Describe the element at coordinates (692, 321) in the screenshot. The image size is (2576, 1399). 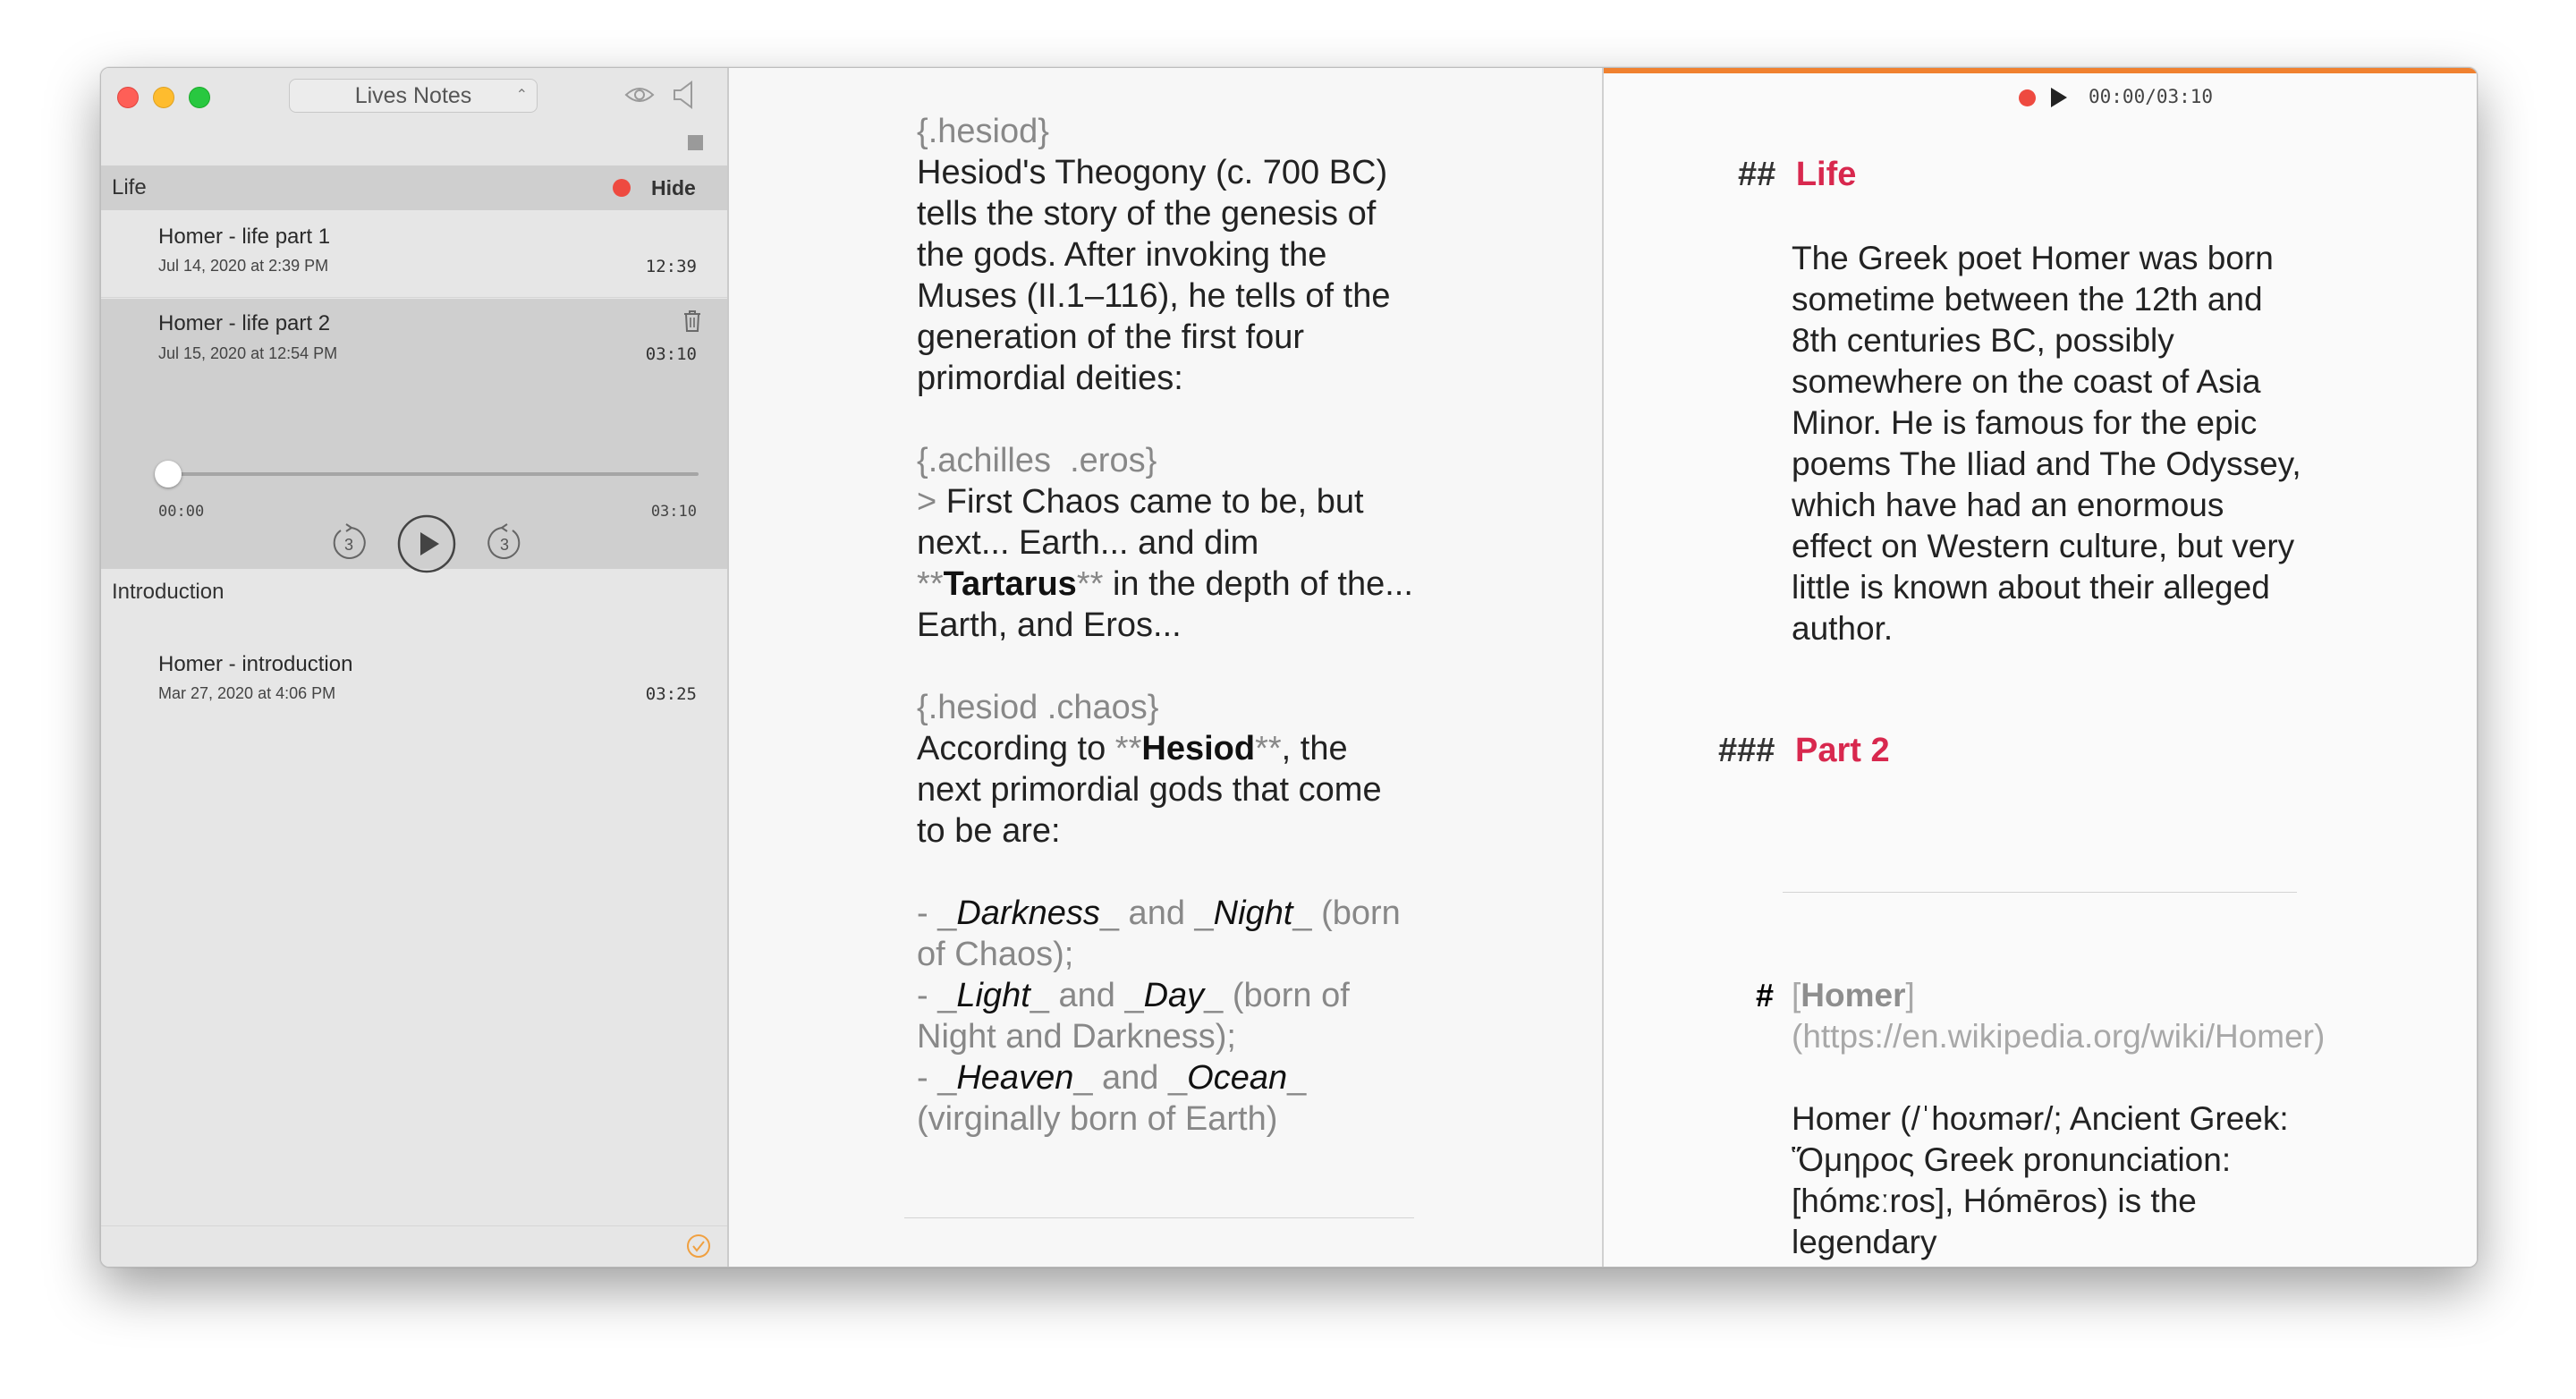
I see `trash-icon` at that location.